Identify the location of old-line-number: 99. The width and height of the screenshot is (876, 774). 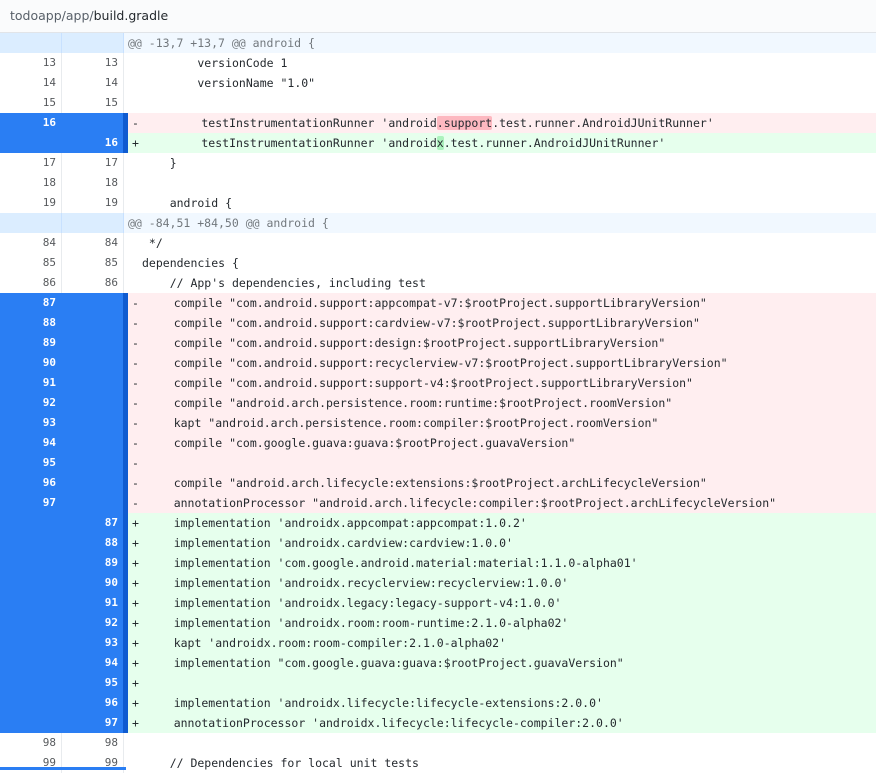
(31, 763).